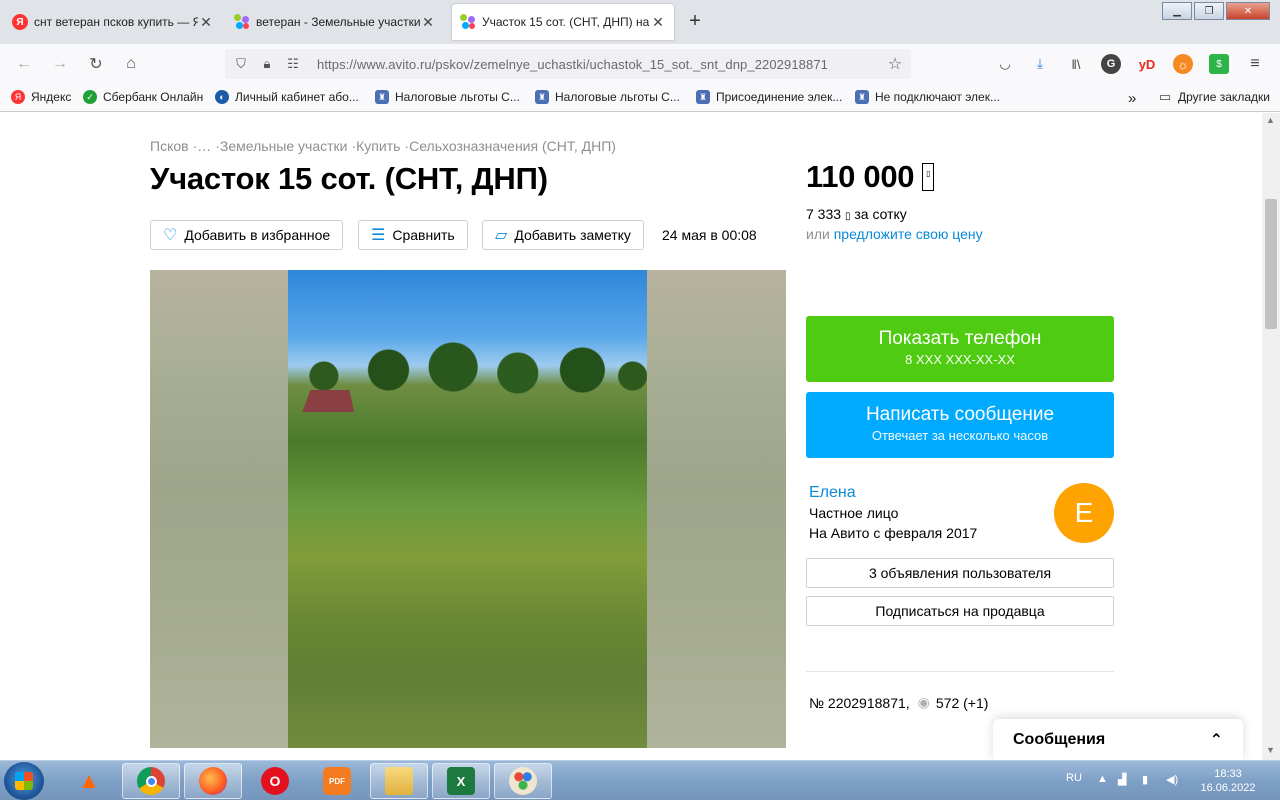  What do you see at coordinates (1228, 774) in the screenshot?
I see `clock-time: 18:33` at bounding box center [1228, 774].